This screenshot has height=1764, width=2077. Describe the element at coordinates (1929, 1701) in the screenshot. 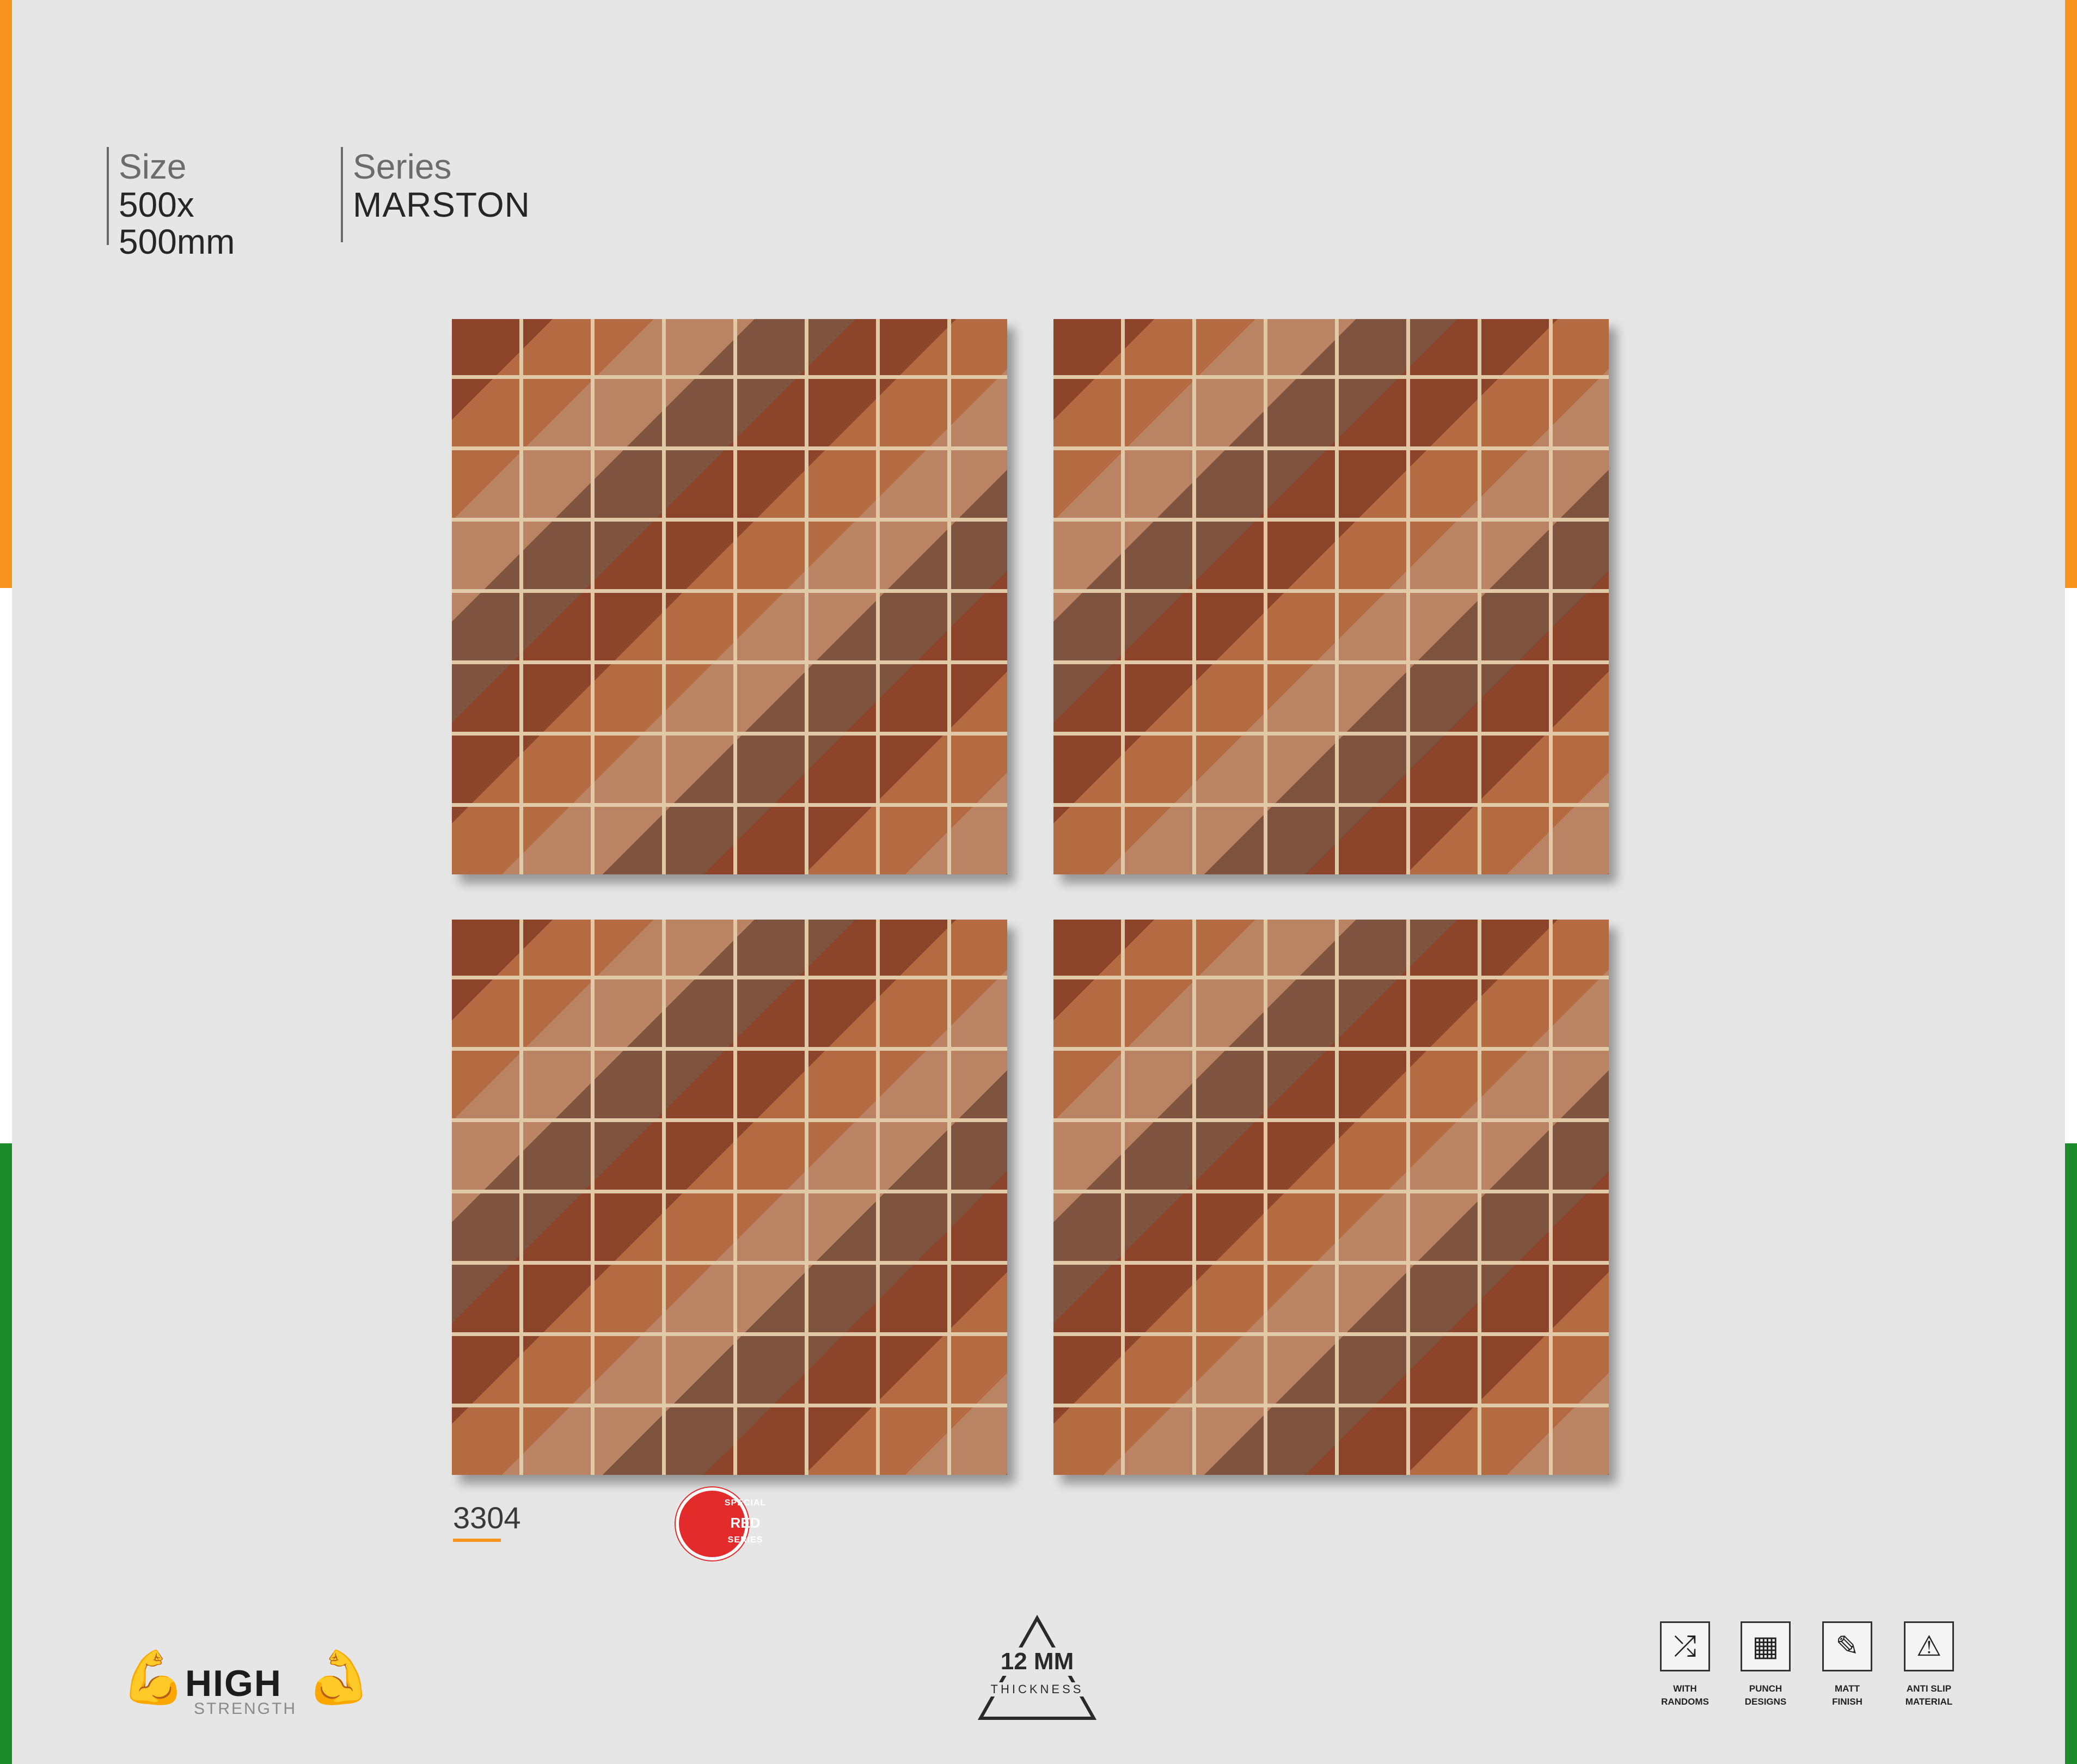

I see `feature-line2: MATERIAL` at that location.